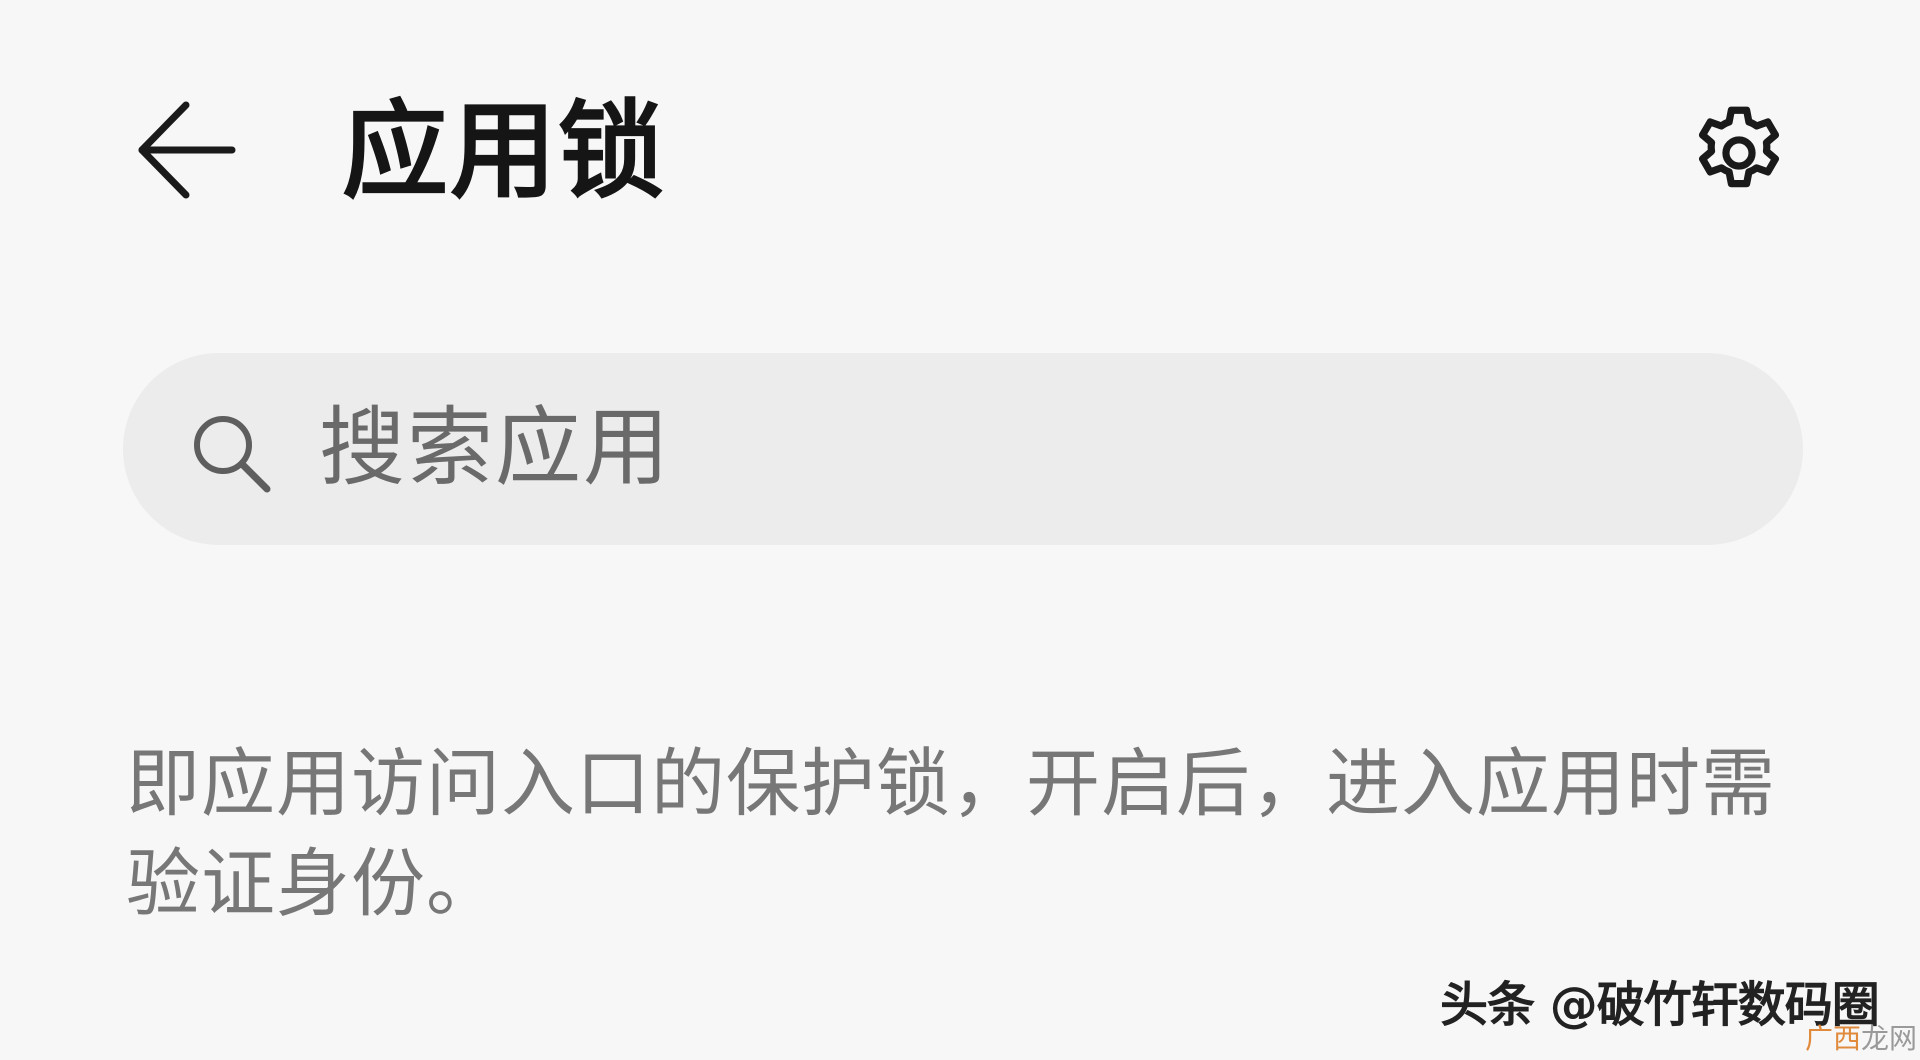 Image resolution: width=1920 pixels, height=1060 pixels. Describe the element at coordinates (495, 448) in the screenshot. I see `search-placeholder: 搜索应用` at that location.